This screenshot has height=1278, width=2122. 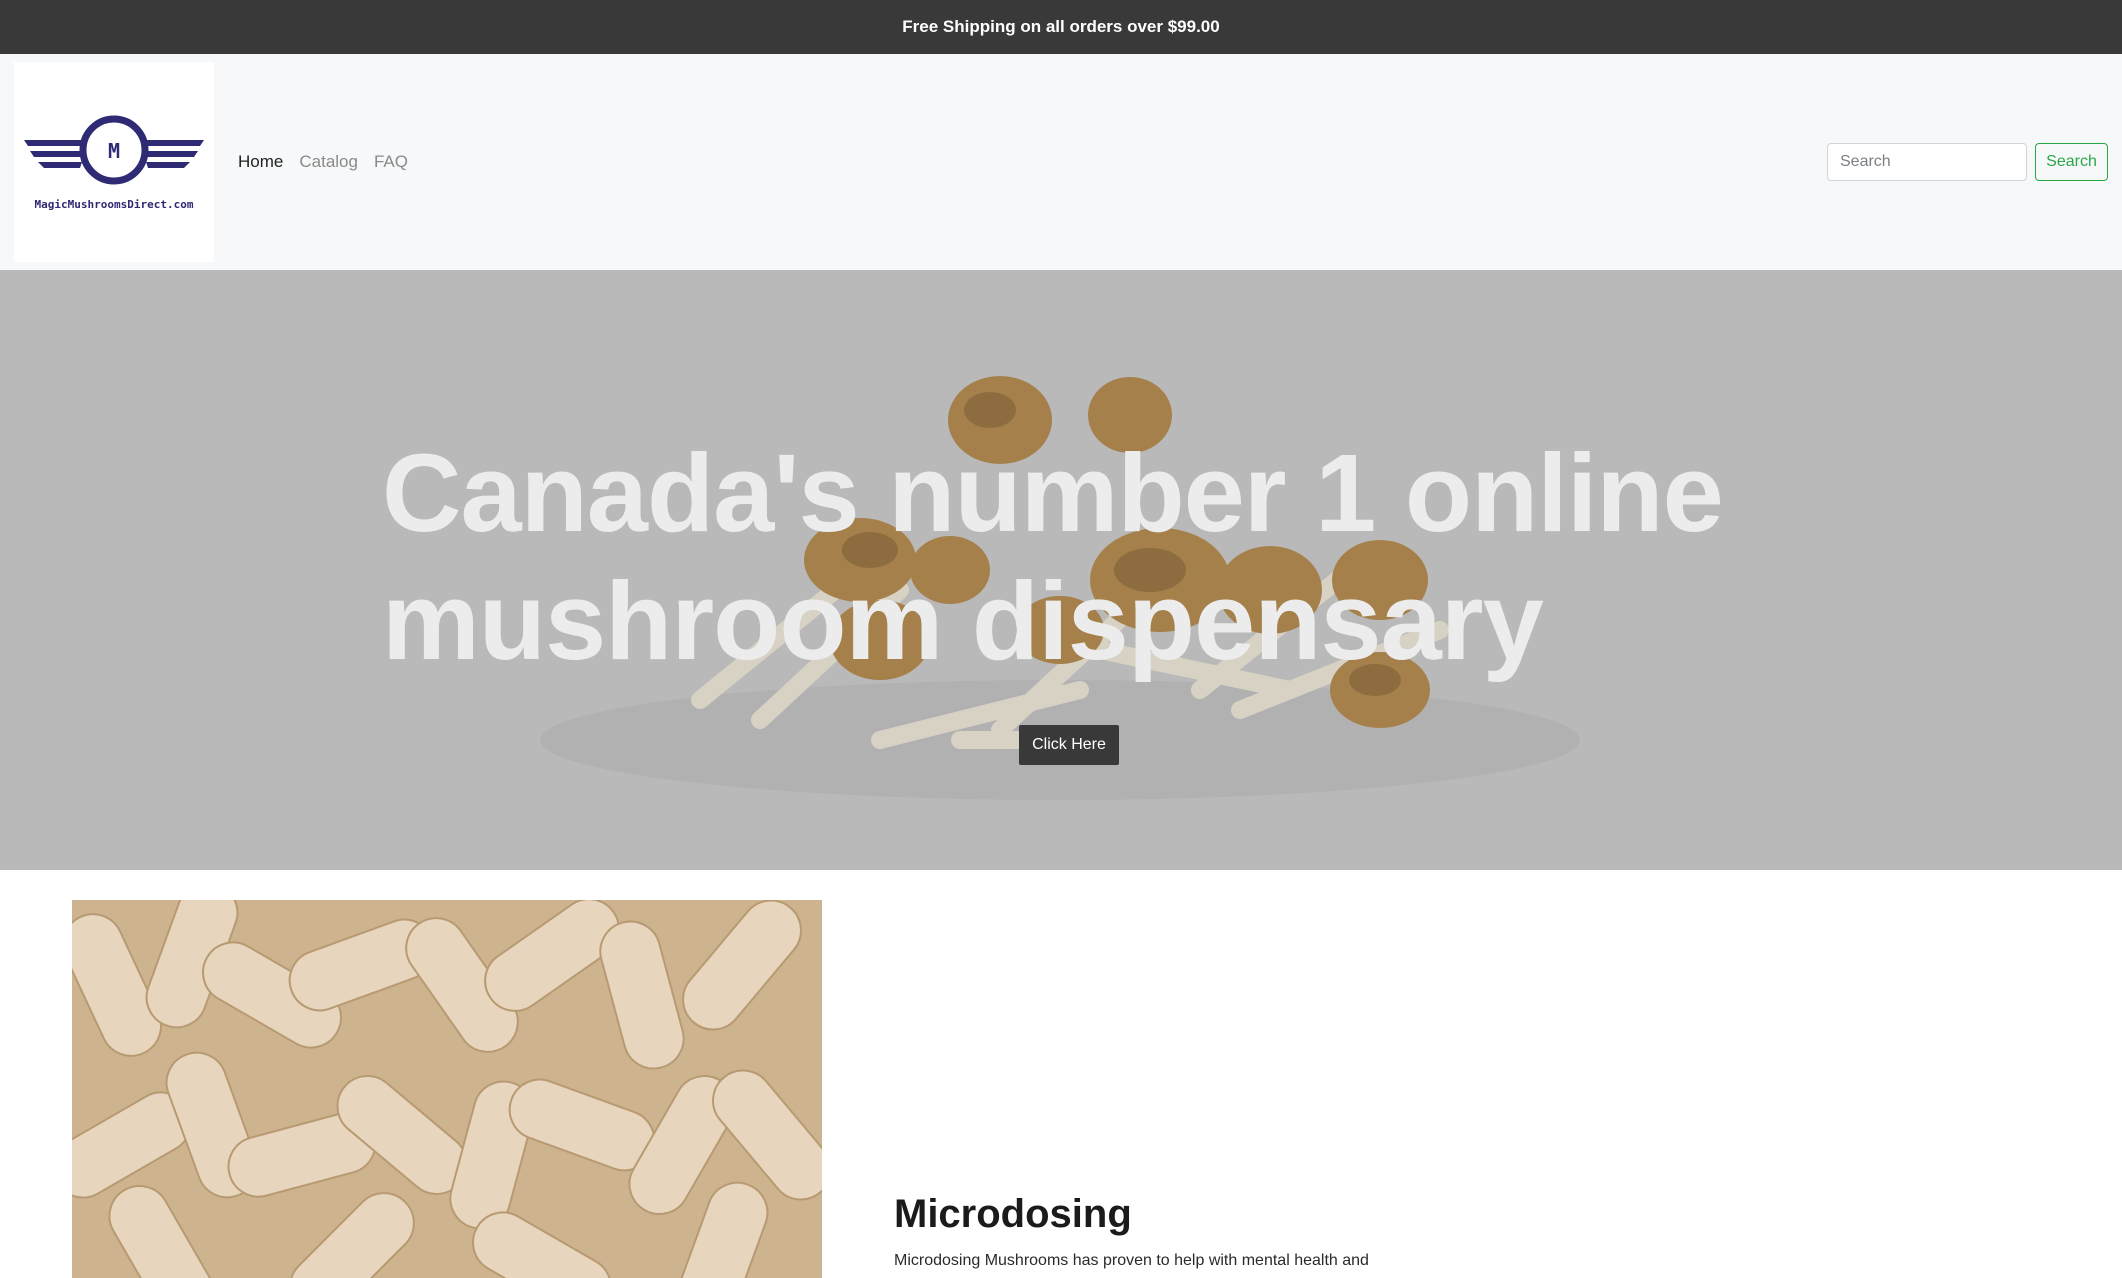 I want to click on capsules-illustration, so click(x=447, y=1089).